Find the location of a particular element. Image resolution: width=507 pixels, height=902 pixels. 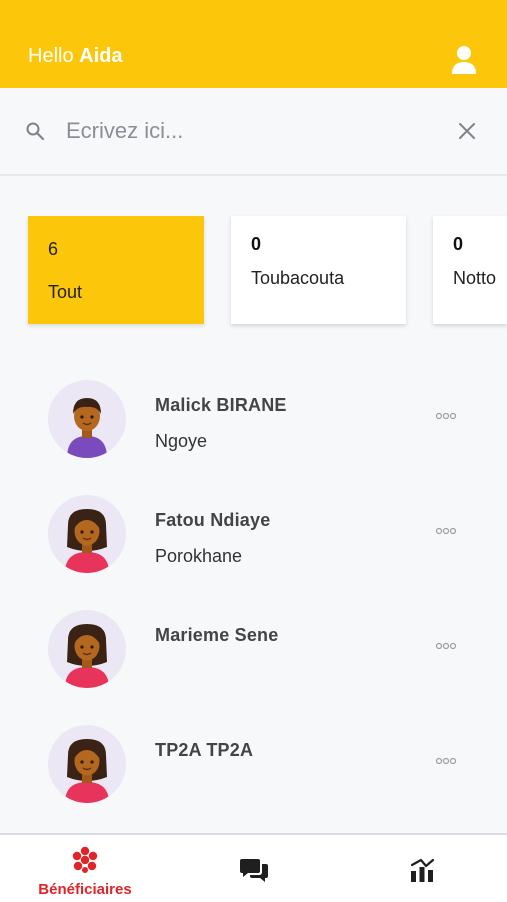

filter-card-notto: 0 Notto is located at coordinates (470, 270).